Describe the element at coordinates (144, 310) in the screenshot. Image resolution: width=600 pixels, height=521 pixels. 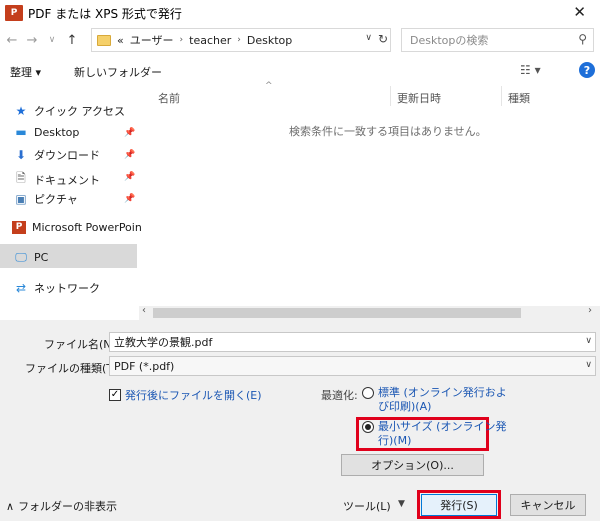
I see `scroll-left-icon: ‹` at that location.